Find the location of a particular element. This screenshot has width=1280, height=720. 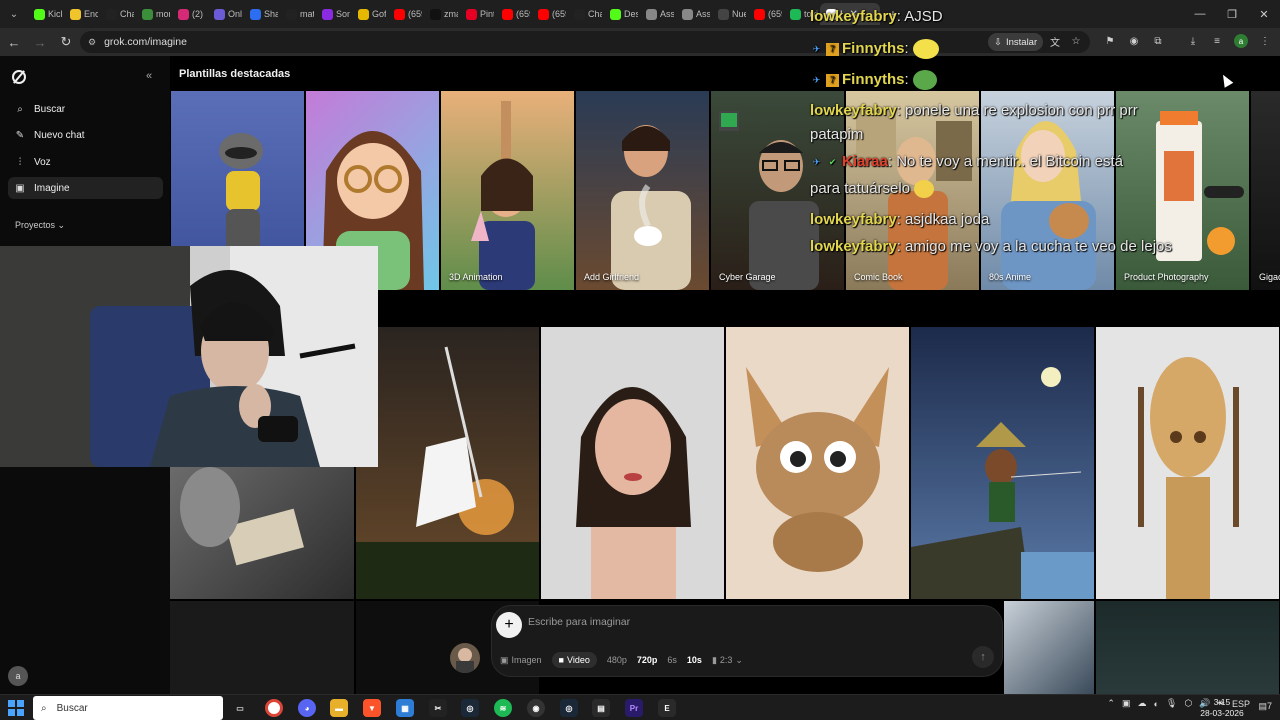

capcut-icon: ✂ is located at coordinates (438, 708).